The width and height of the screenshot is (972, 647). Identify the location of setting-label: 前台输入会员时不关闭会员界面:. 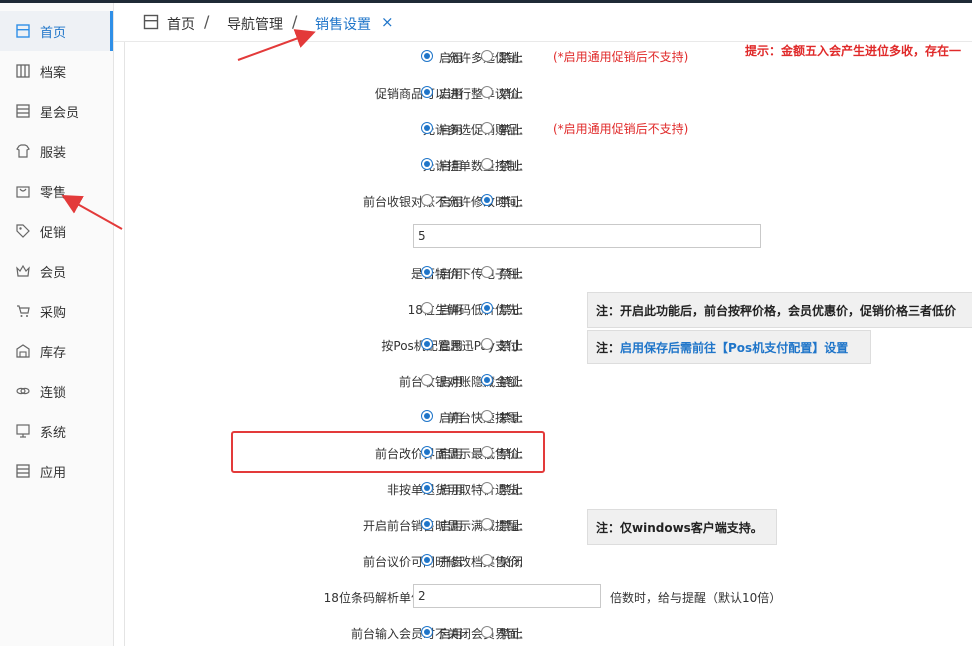
(436, 634).